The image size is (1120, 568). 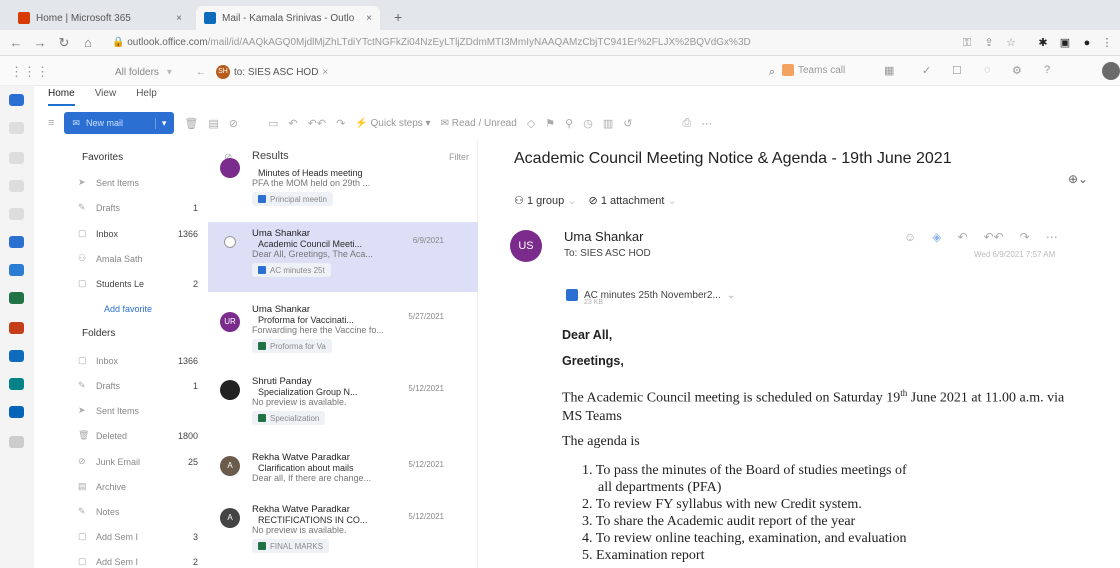 I want to click on powerpoint-app-icon, so click(x=16, y=328).